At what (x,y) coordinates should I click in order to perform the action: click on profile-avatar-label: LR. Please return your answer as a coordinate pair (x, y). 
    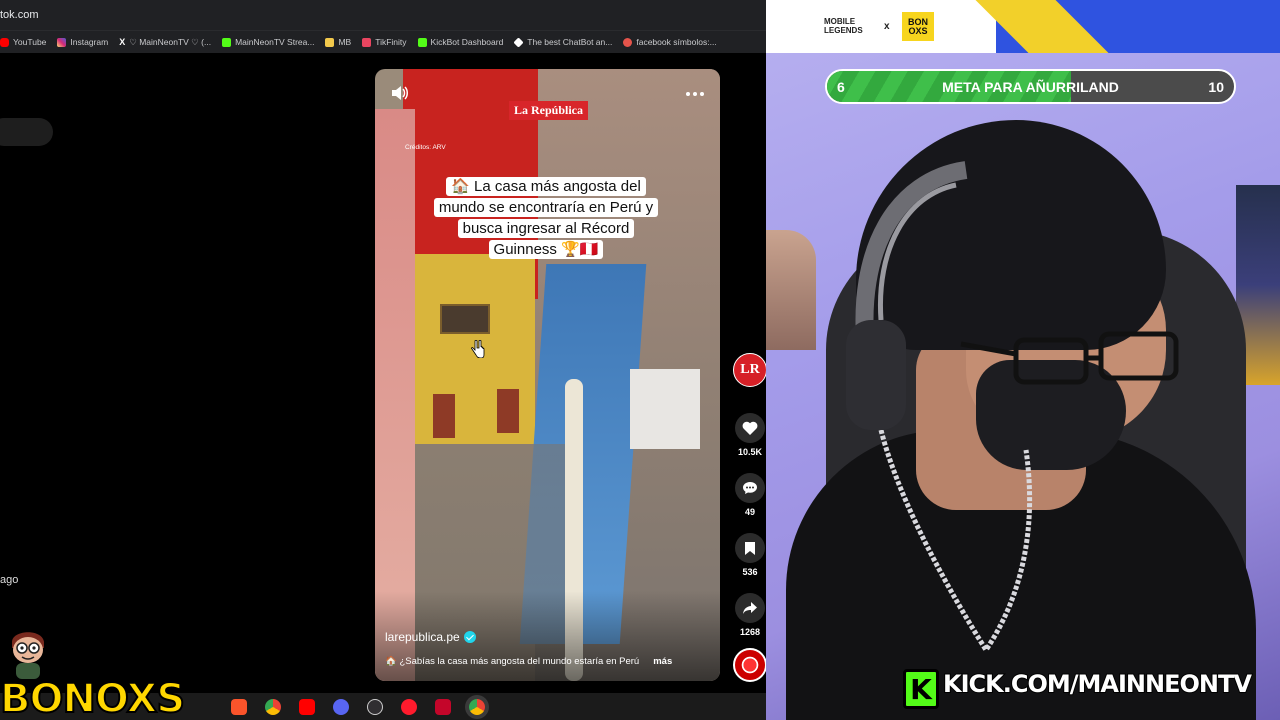
    Looking at the image, I should click on (750, 369).